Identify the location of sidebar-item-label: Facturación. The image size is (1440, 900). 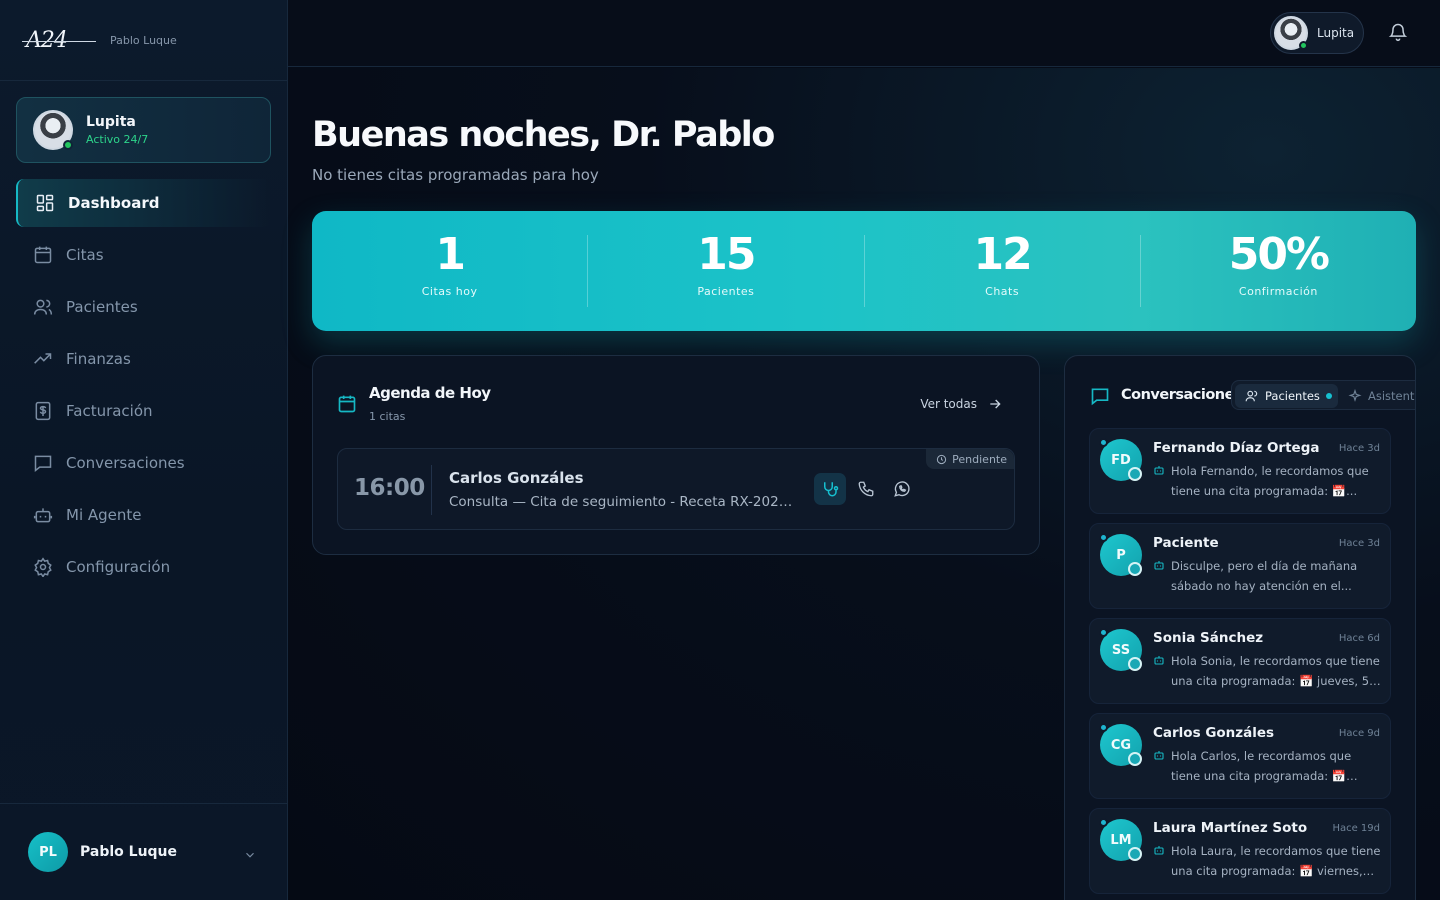
(109, 411).